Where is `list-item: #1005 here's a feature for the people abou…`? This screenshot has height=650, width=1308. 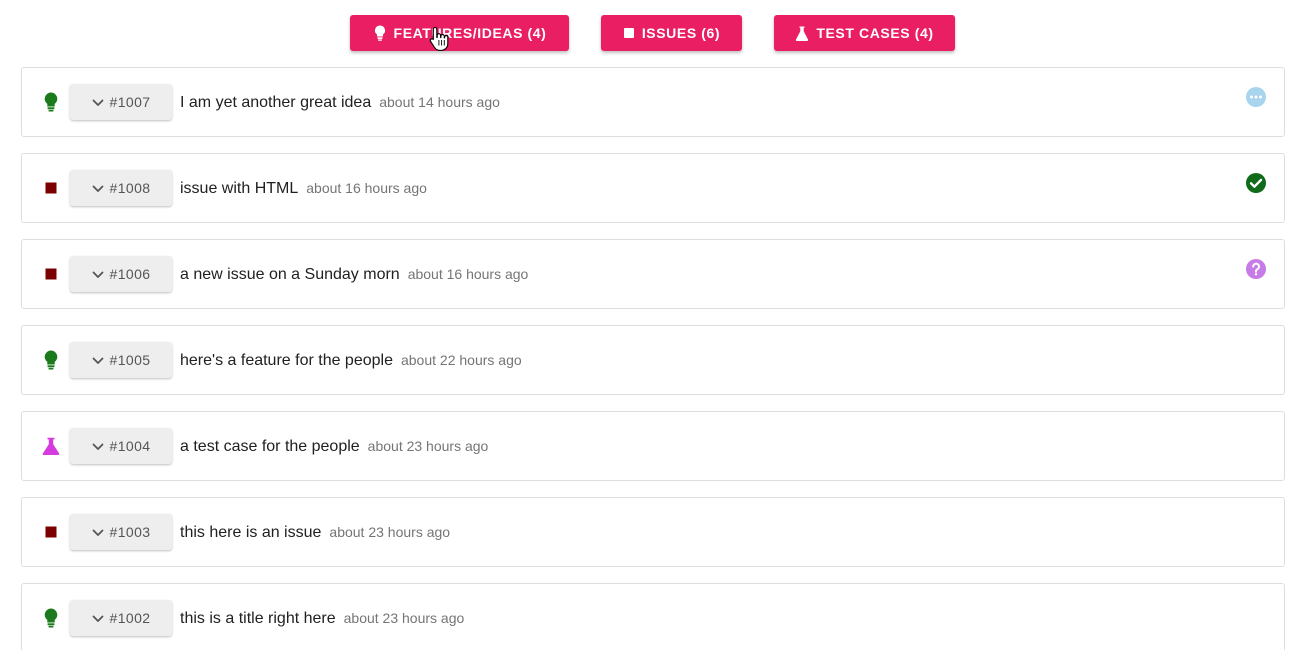 list-item: #1005 here's a feature for the people abou… is located at coordinates (653, 360).